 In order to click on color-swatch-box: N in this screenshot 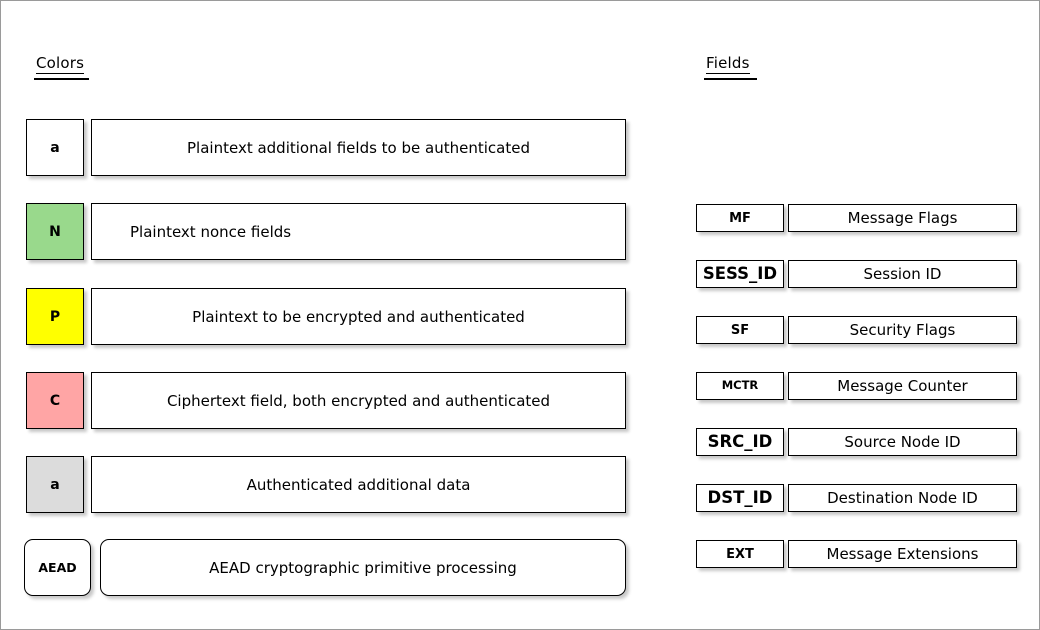, I will do `click(55, 231)`.